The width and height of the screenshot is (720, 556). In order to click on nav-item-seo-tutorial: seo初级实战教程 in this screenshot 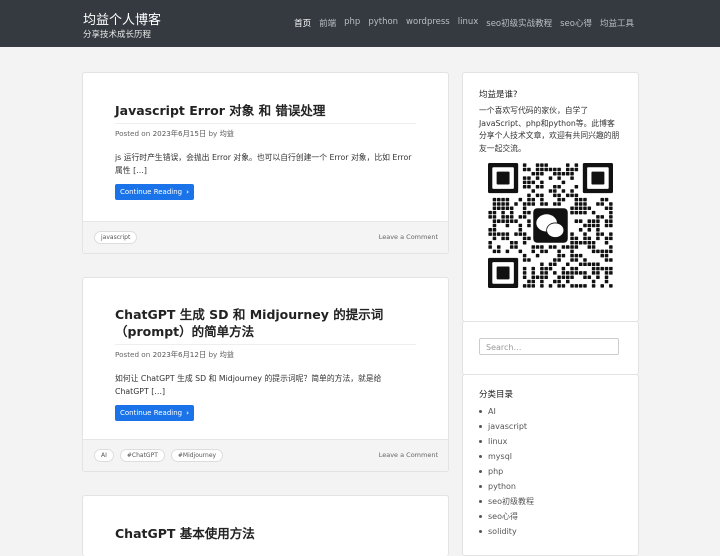, I will do `click(519, 23)`.